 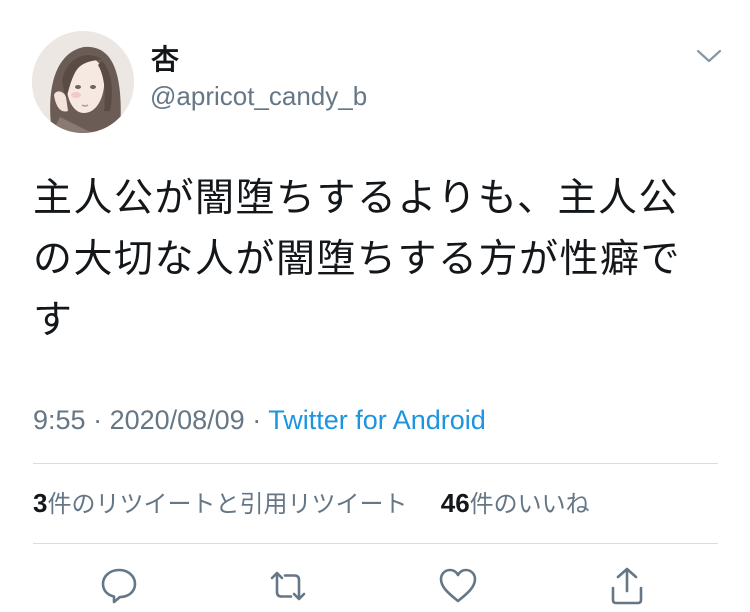 I want to click on heart-icon, so click(x=458, y=586).